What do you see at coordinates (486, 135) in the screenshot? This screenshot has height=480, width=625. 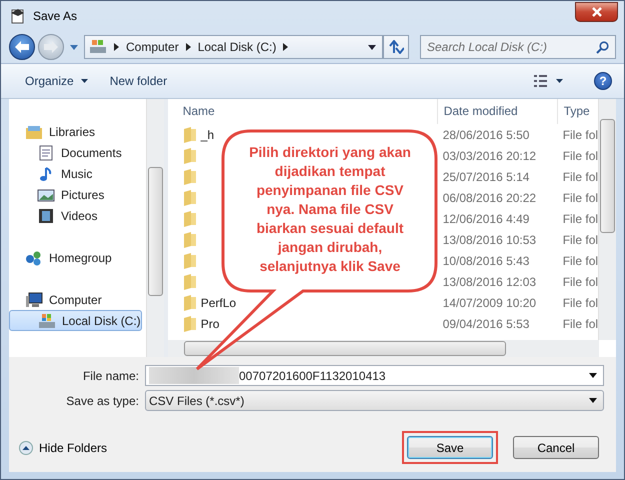 I see `date-cell-text: 28/06/2016 5:50` at bounding box center [486, 135].